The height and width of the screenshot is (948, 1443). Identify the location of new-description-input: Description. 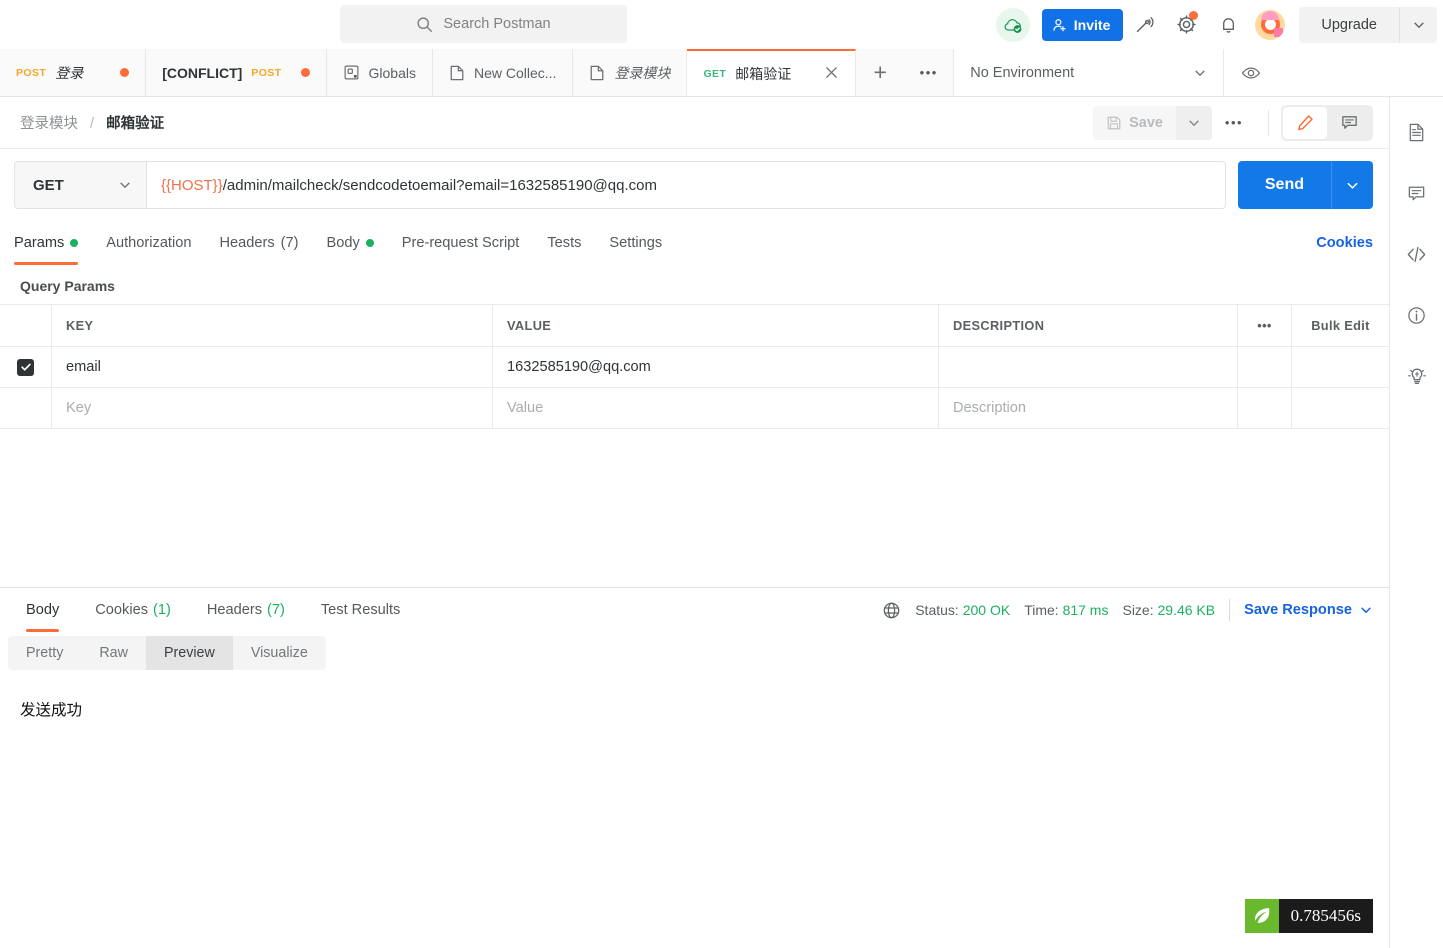
(1088, 408).